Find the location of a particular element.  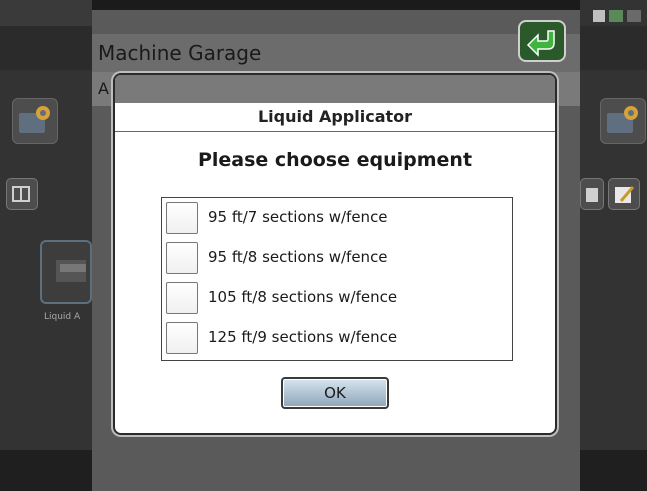

equipment-option: 105 ft/8 sections w/fence is located at coordinates (336, 297).